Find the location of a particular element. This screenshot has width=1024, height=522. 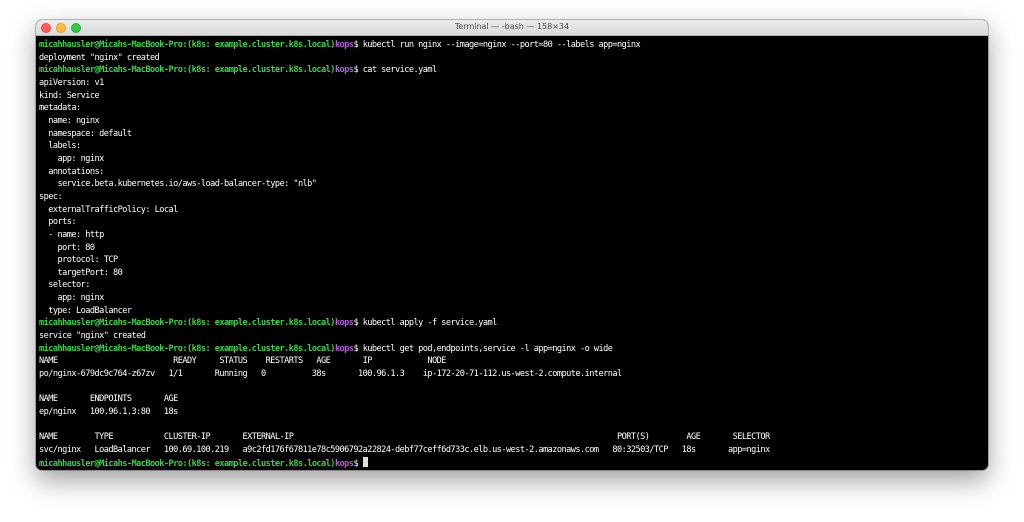

output-line: NAME READY STATUS RESTARTS AGE IP NODE is located at coordinates (242, 361).